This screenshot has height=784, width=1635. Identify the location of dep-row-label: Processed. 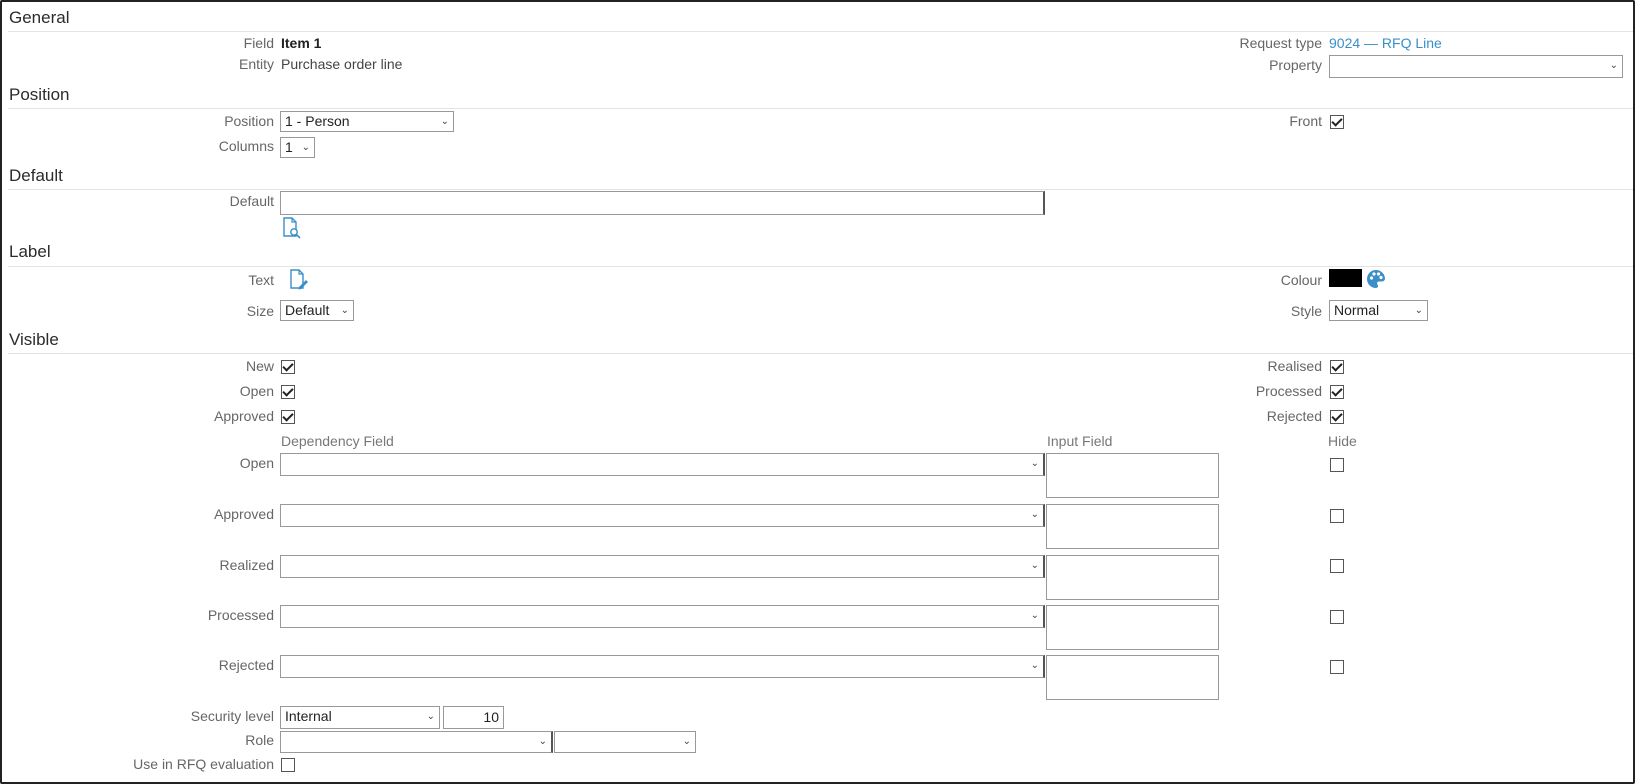
(240, 615).